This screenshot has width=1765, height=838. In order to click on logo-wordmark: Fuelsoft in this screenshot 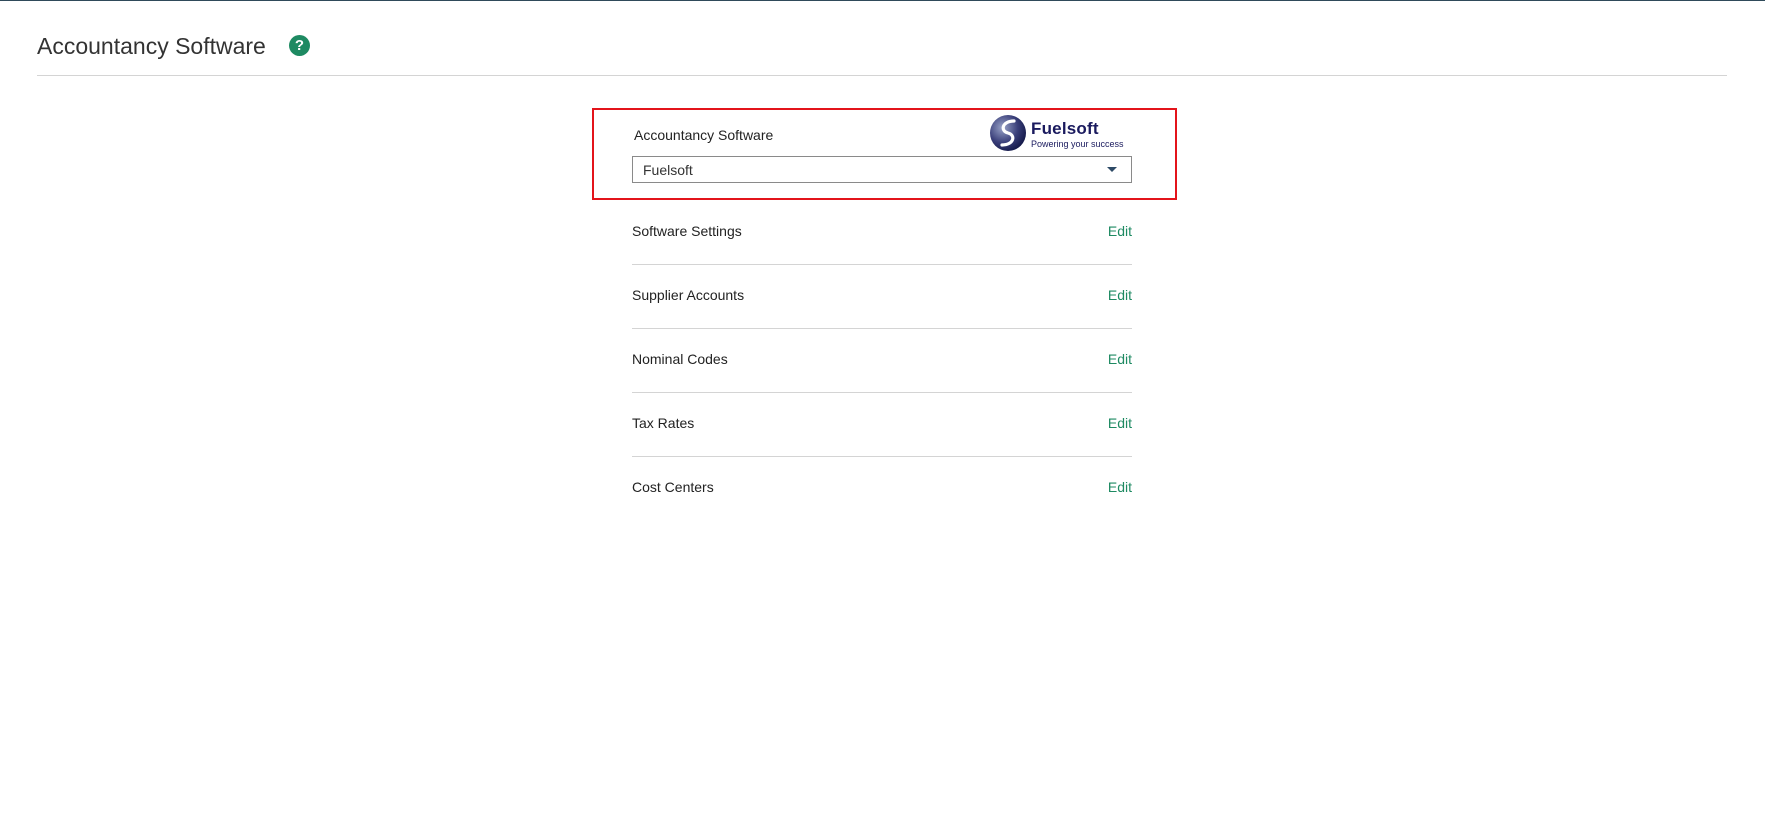, I will do `click(1065, 128)`.